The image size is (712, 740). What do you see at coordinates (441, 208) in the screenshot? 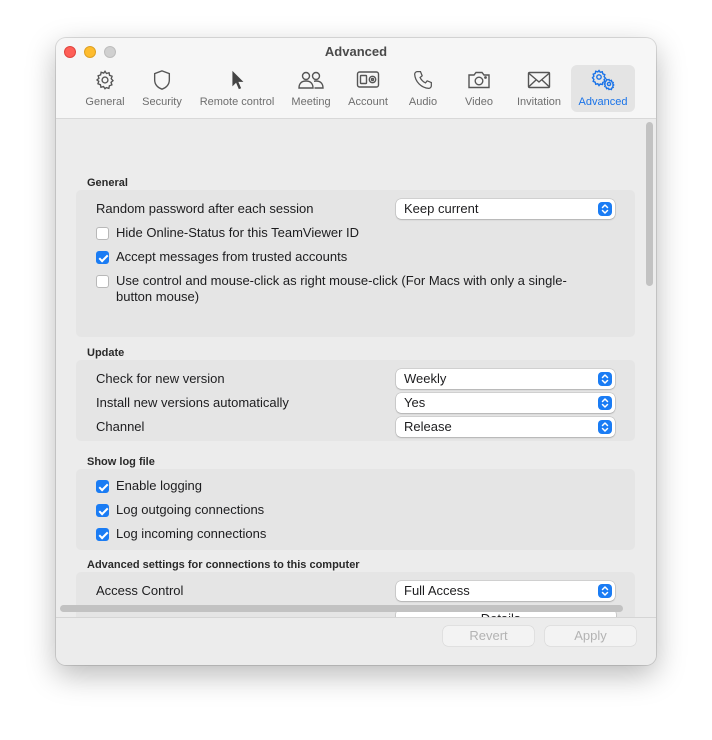
I see `random-password-value: Keep current` at bounding box center [441, 208].